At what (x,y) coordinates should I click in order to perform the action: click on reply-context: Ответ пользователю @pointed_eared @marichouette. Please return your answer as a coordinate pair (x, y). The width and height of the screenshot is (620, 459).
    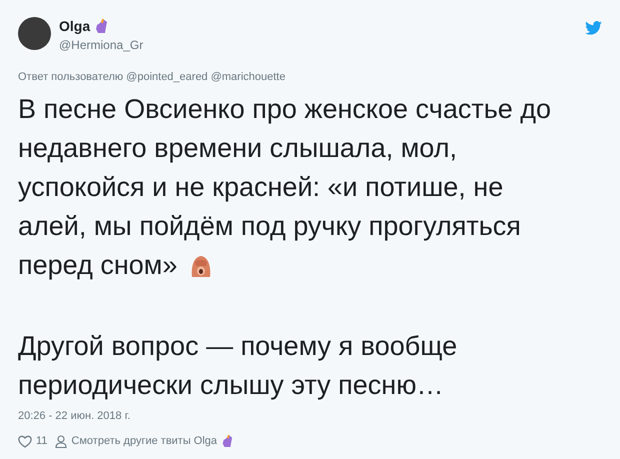
    Looking at the image, I should click on (152, 77).